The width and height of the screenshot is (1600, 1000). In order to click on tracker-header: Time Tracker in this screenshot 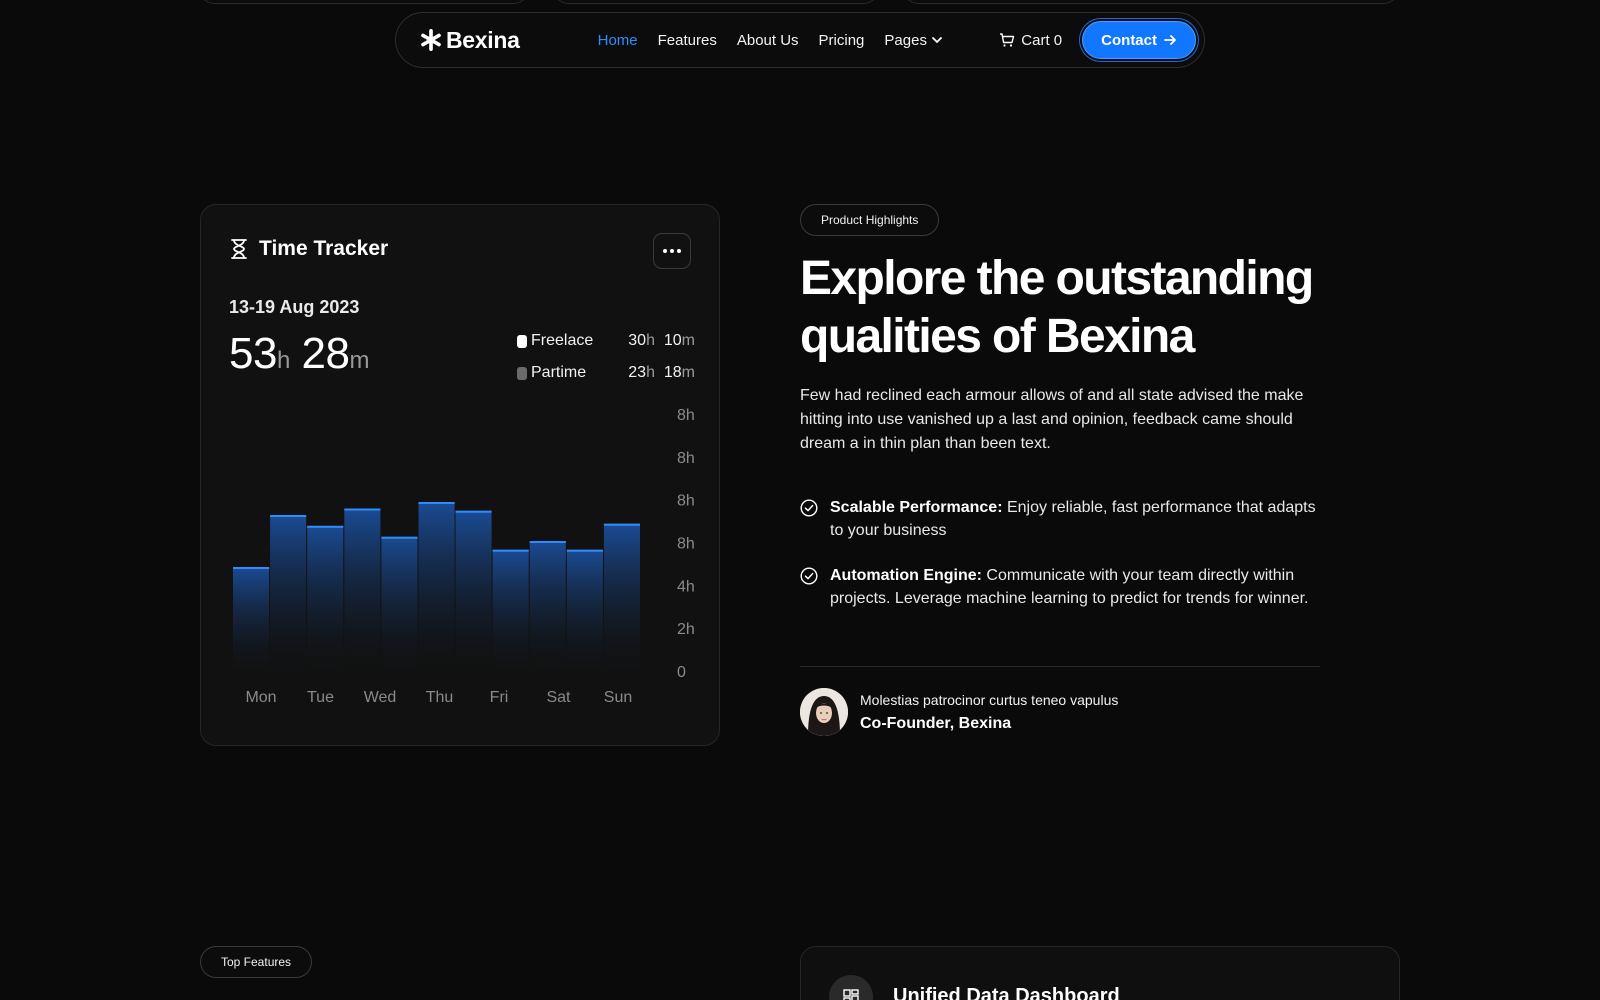, I will do `click(308, 249)`.